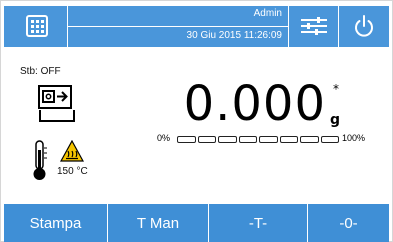  What do you see at coordinates (40, 71) in the screenshot?
I see `stability-status: Stb: OFF` at bounding box center [40, 71].